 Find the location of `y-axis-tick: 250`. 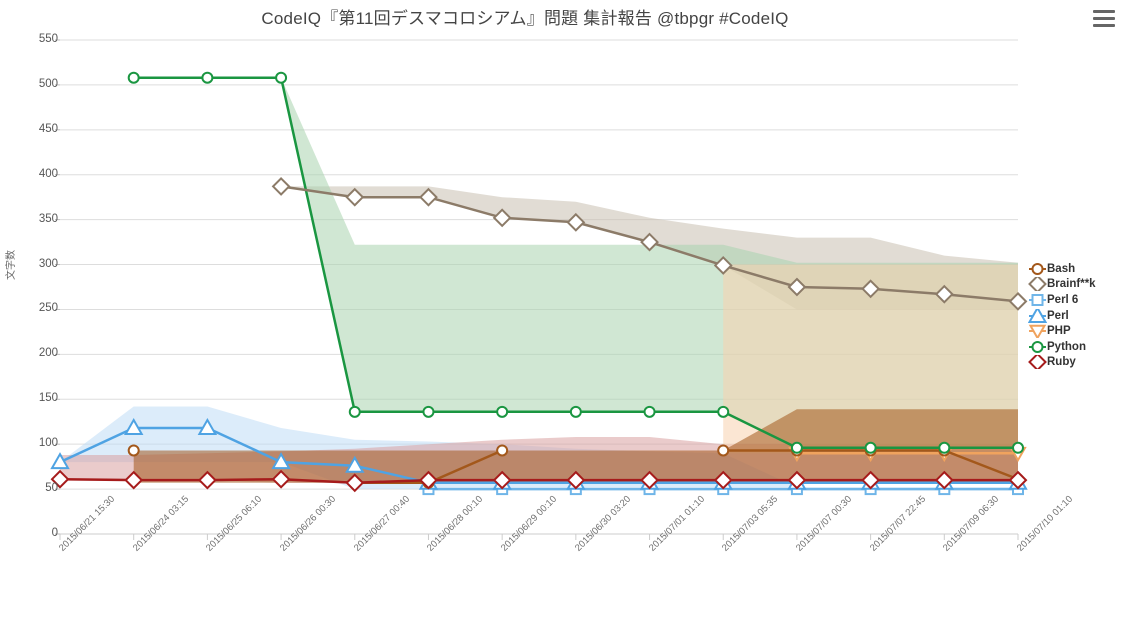

y-axis-tick: 250 is located at coordinates (48, 308).